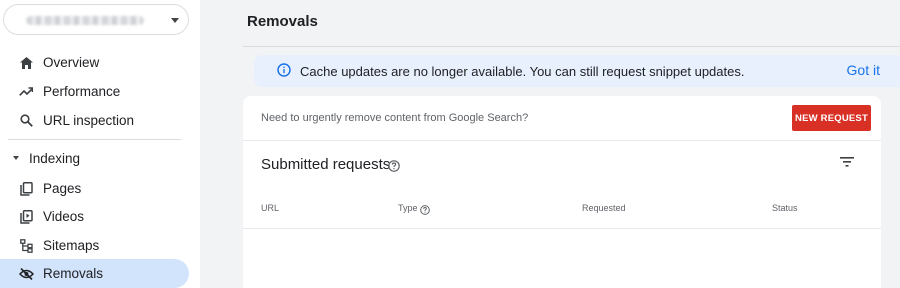 This screenshot has height=288, width=900. What do you see at coordinates (863, 70) in the screenshot?
I see `got-it-button: Got it` at bounding box center [863, 70].